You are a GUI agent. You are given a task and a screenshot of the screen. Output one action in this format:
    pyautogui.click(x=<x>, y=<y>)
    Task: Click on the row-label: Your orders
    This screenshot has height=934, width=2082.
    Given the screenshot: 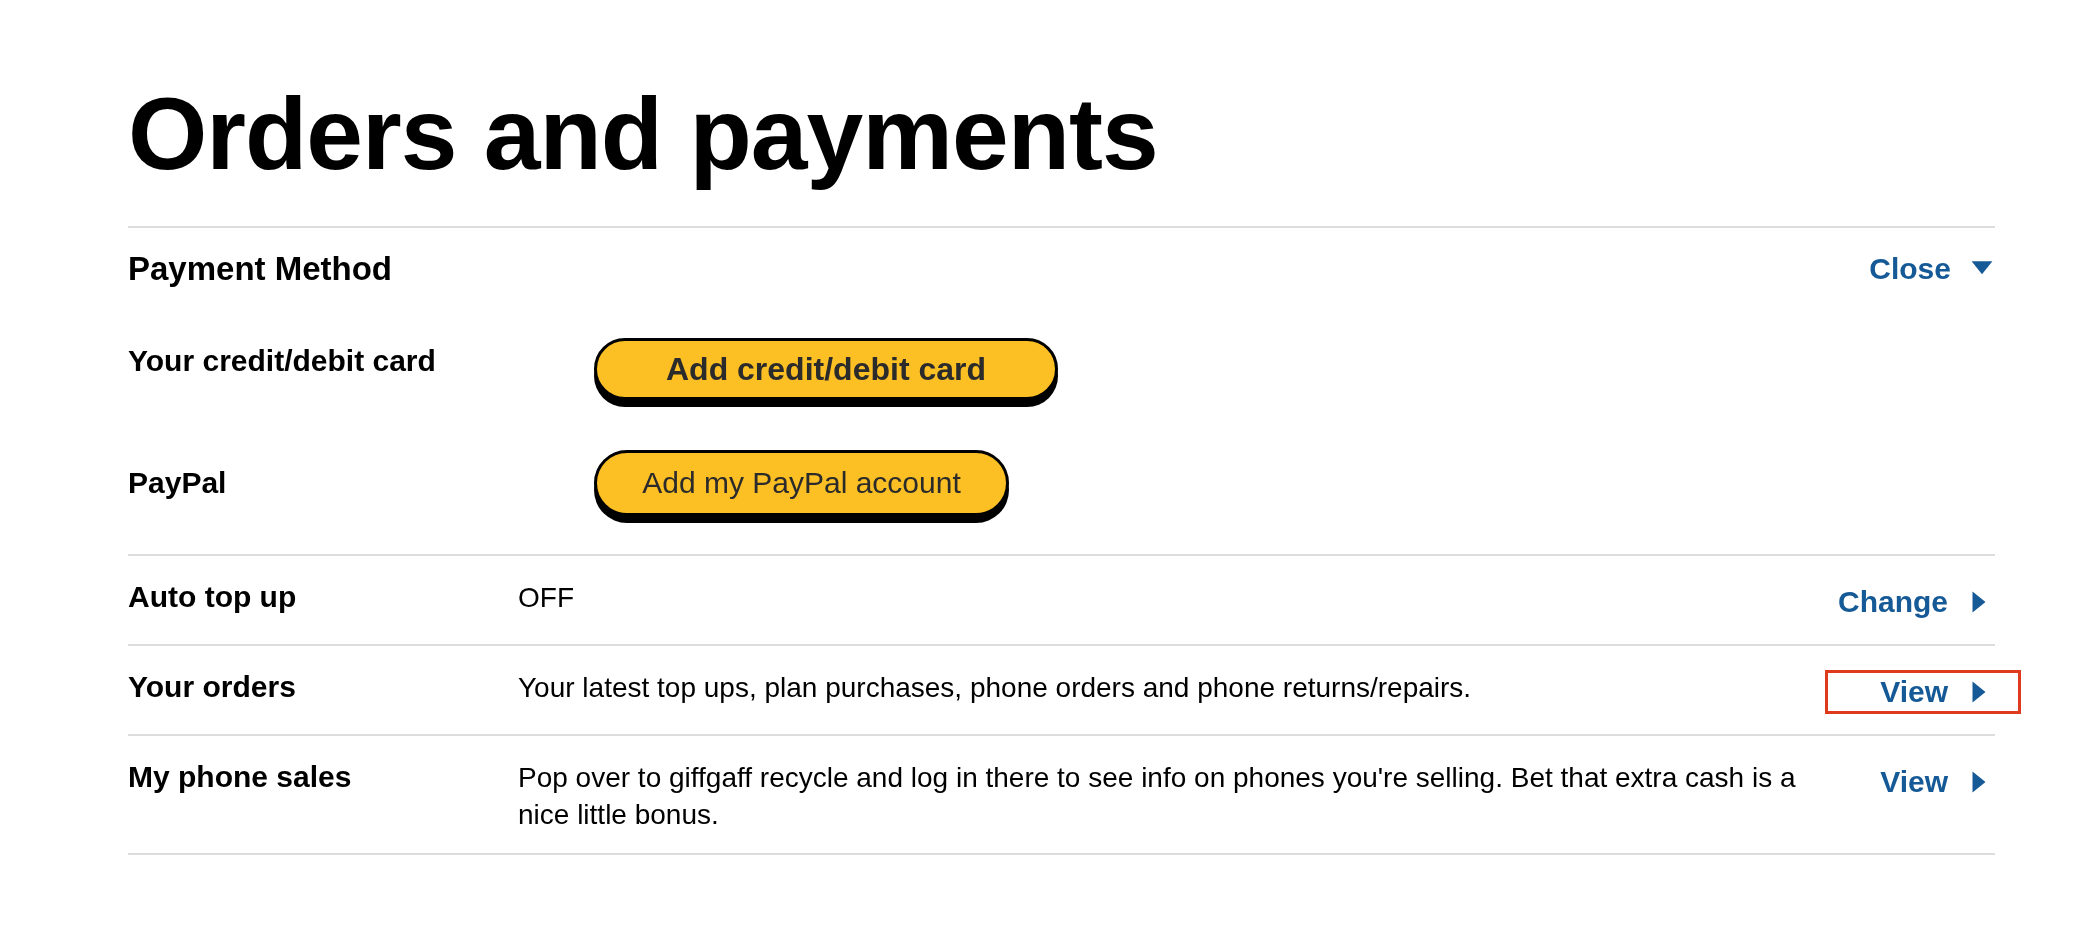 What is the action you would take?
    pyautogui.click(x=212, y=687)
    